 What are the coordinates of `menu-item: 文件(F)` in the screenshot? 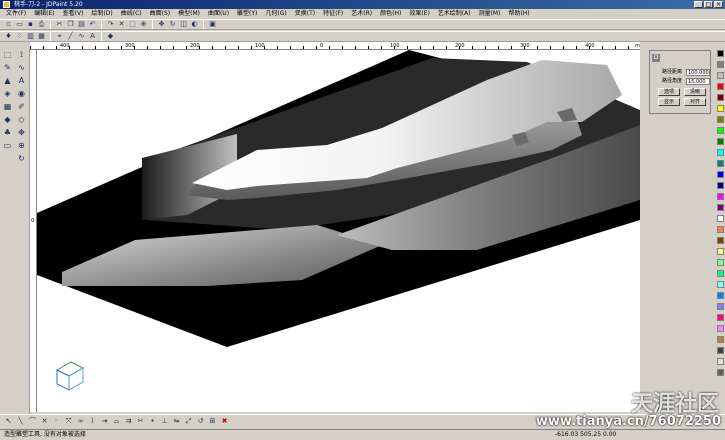 It's located at (16, 14).